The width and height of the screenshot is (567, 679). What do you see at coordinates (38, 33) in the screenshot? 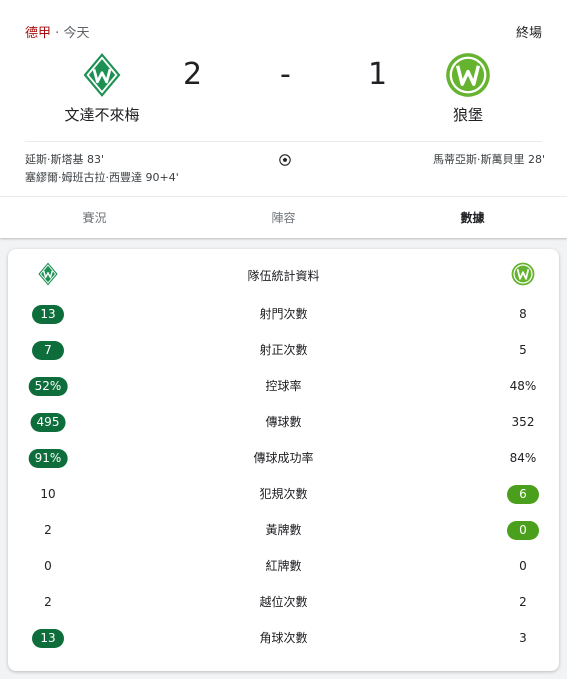
I see `league-name: 德甲` at bounding box center [38, 33].